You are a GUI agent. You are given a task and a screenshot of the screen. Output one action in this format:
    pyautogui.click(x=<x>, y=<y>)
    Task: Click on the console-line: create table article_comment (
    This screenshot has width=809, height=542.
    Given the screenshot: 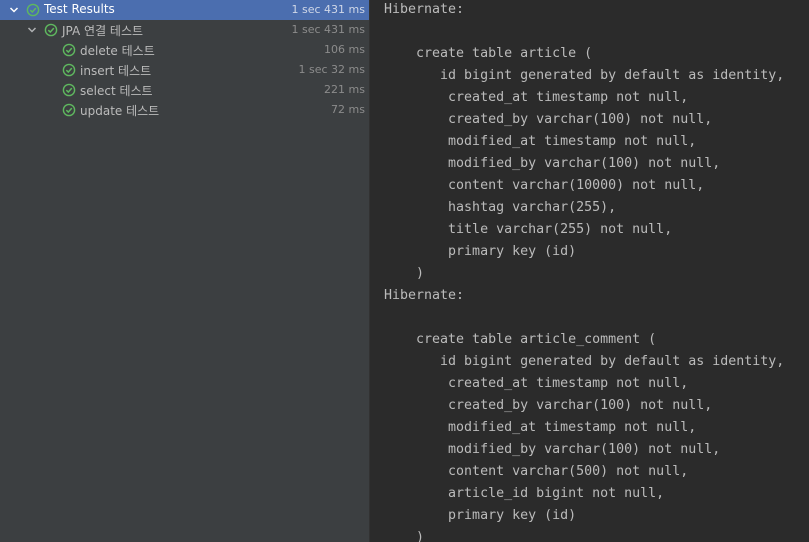 What is the action you would take?
    pyautogui.click(x=520, y=339)
    